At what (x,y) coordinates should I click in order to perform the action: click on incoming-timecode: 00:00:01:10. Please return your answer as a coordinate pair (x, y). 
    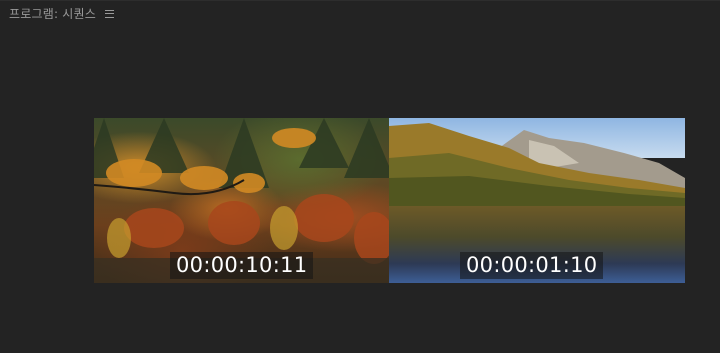
    Looking at the image, I should click on (532, 265).